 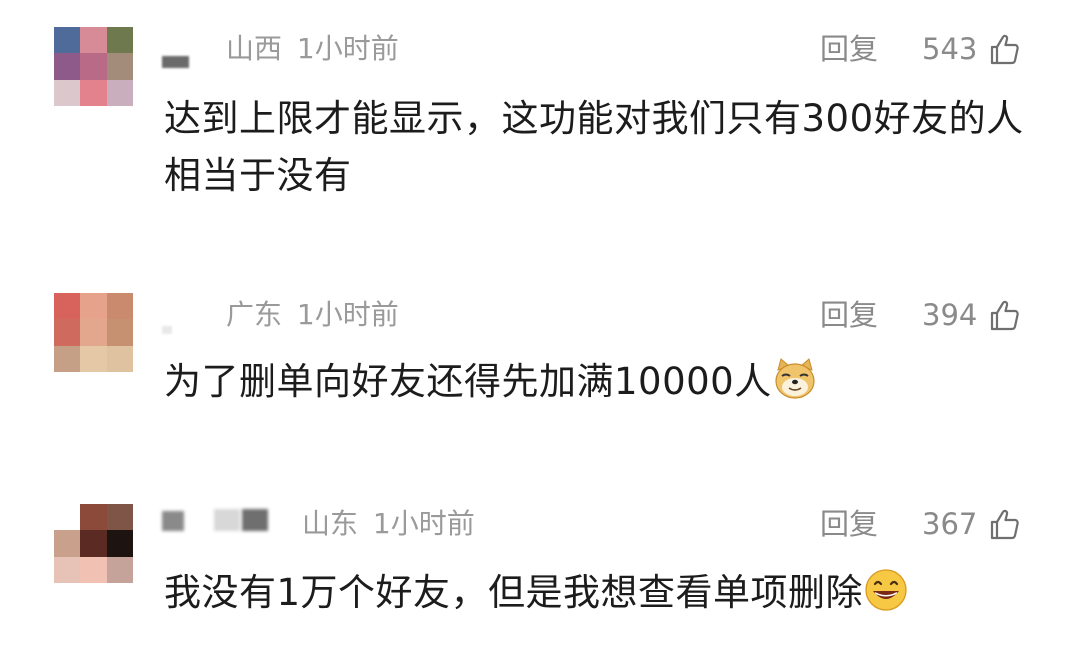 I want to click on like-count: 367, so click(x=950, y=524).